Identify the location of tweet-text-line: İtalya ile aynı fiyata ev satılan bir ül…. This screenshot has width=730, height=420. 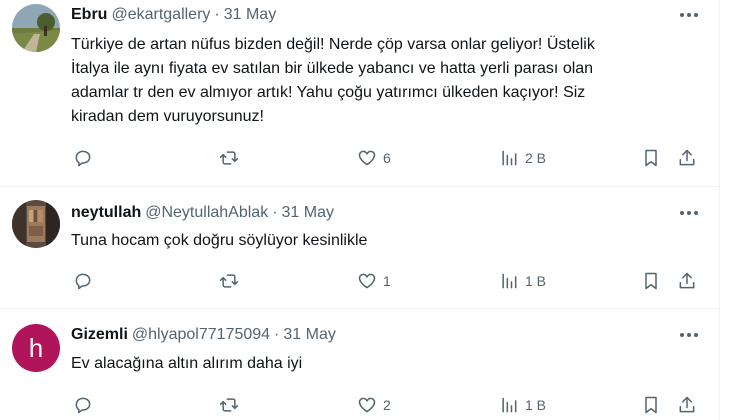
(332, 68).